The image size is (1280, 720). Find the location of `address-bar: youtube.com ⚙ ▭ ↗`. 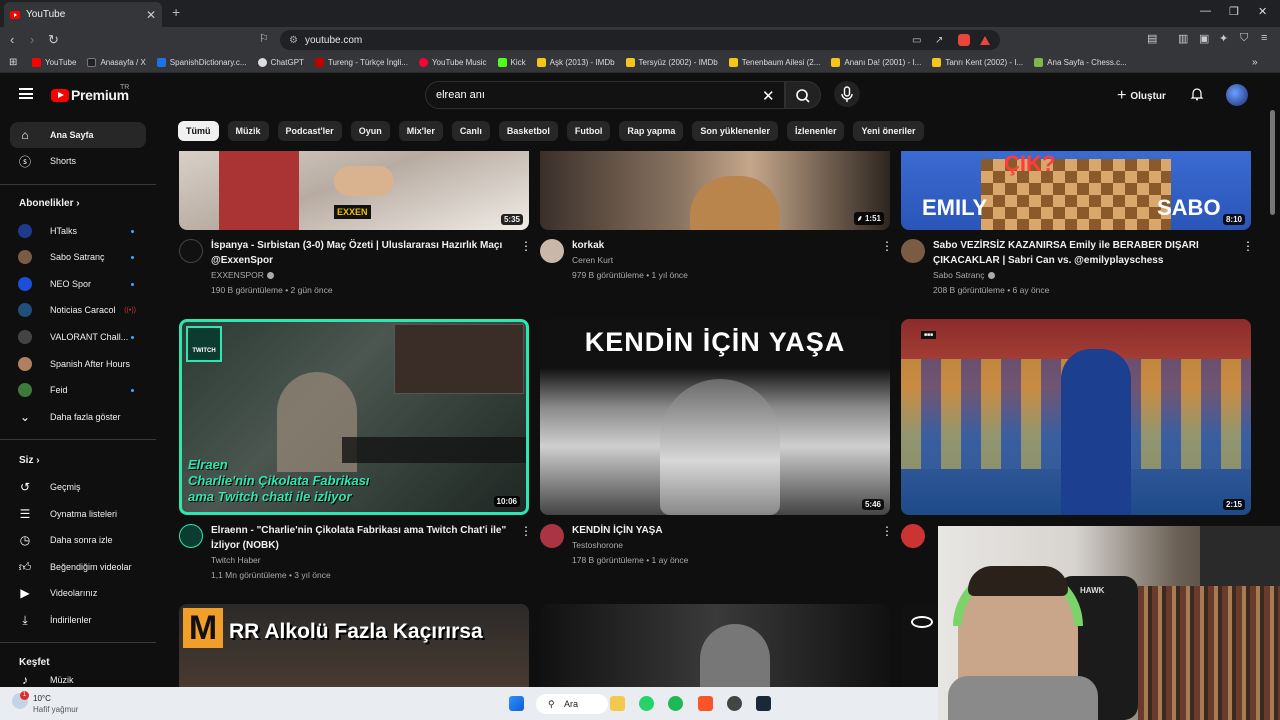

address-bar: youtube.com ⚙ ▭ ↗ is located at coordinates (640, 40).